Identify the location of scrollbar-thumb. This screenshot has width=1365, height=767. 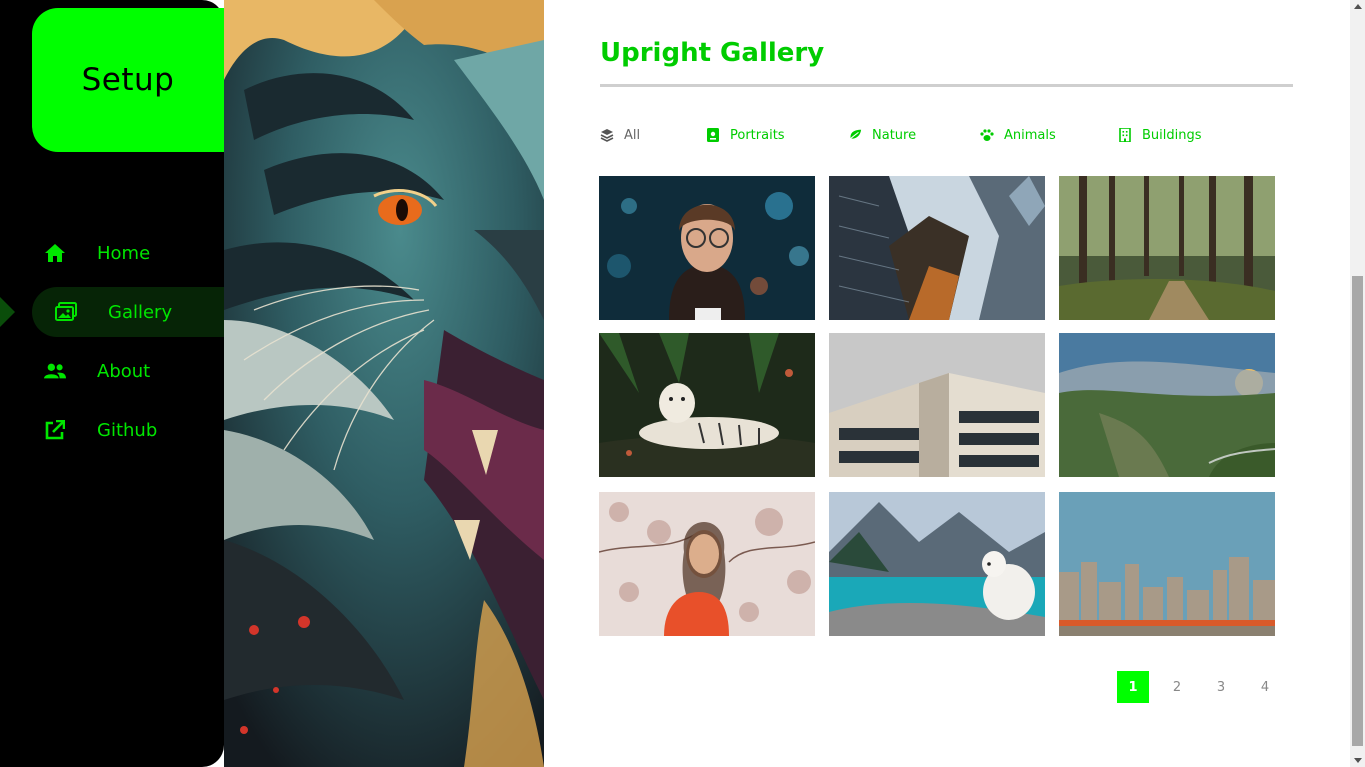
(1357, 511).